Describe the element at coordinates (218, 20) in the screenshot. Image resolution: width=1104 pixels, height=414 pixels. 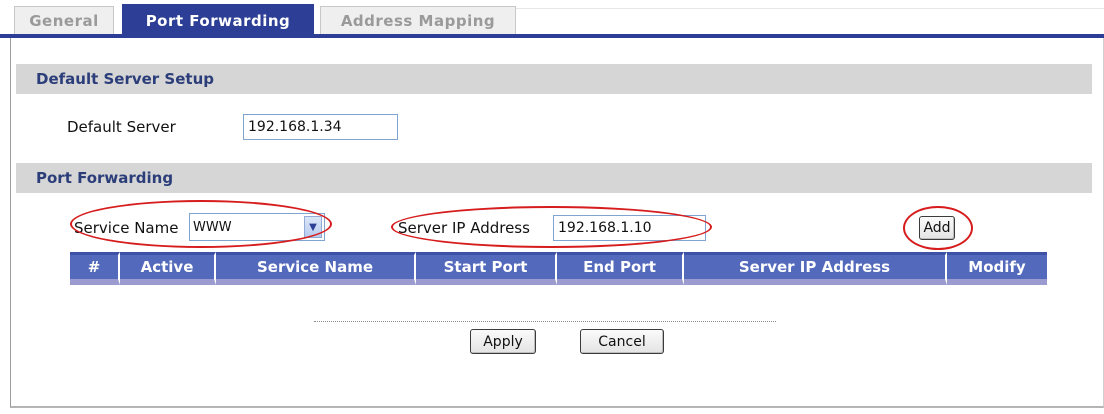
I see `tab-port-forwarding: Port Forwarding` at that location.